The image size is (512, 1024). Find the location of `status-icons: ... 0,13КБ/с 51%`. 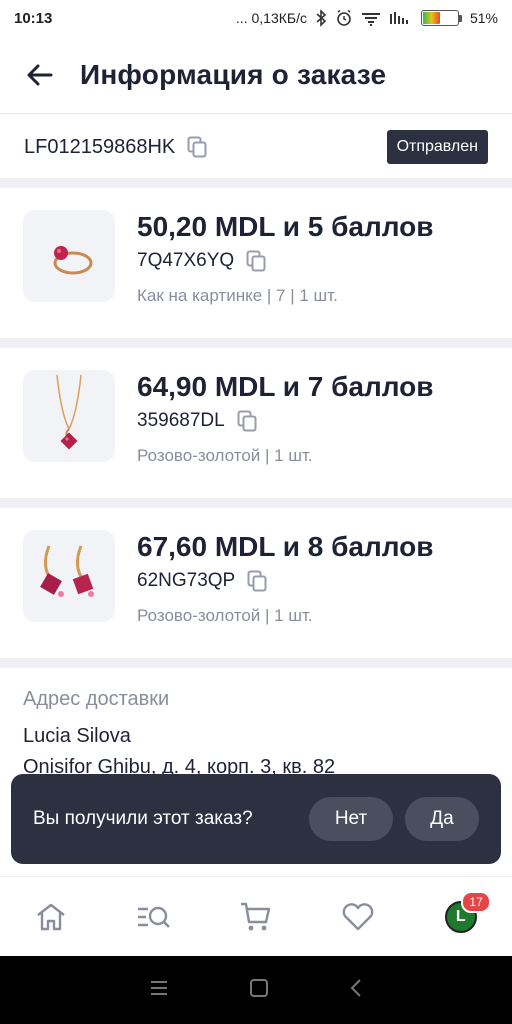

status-icons: ... 0,13КБ/с 51% is located at coordinates (367, 18).